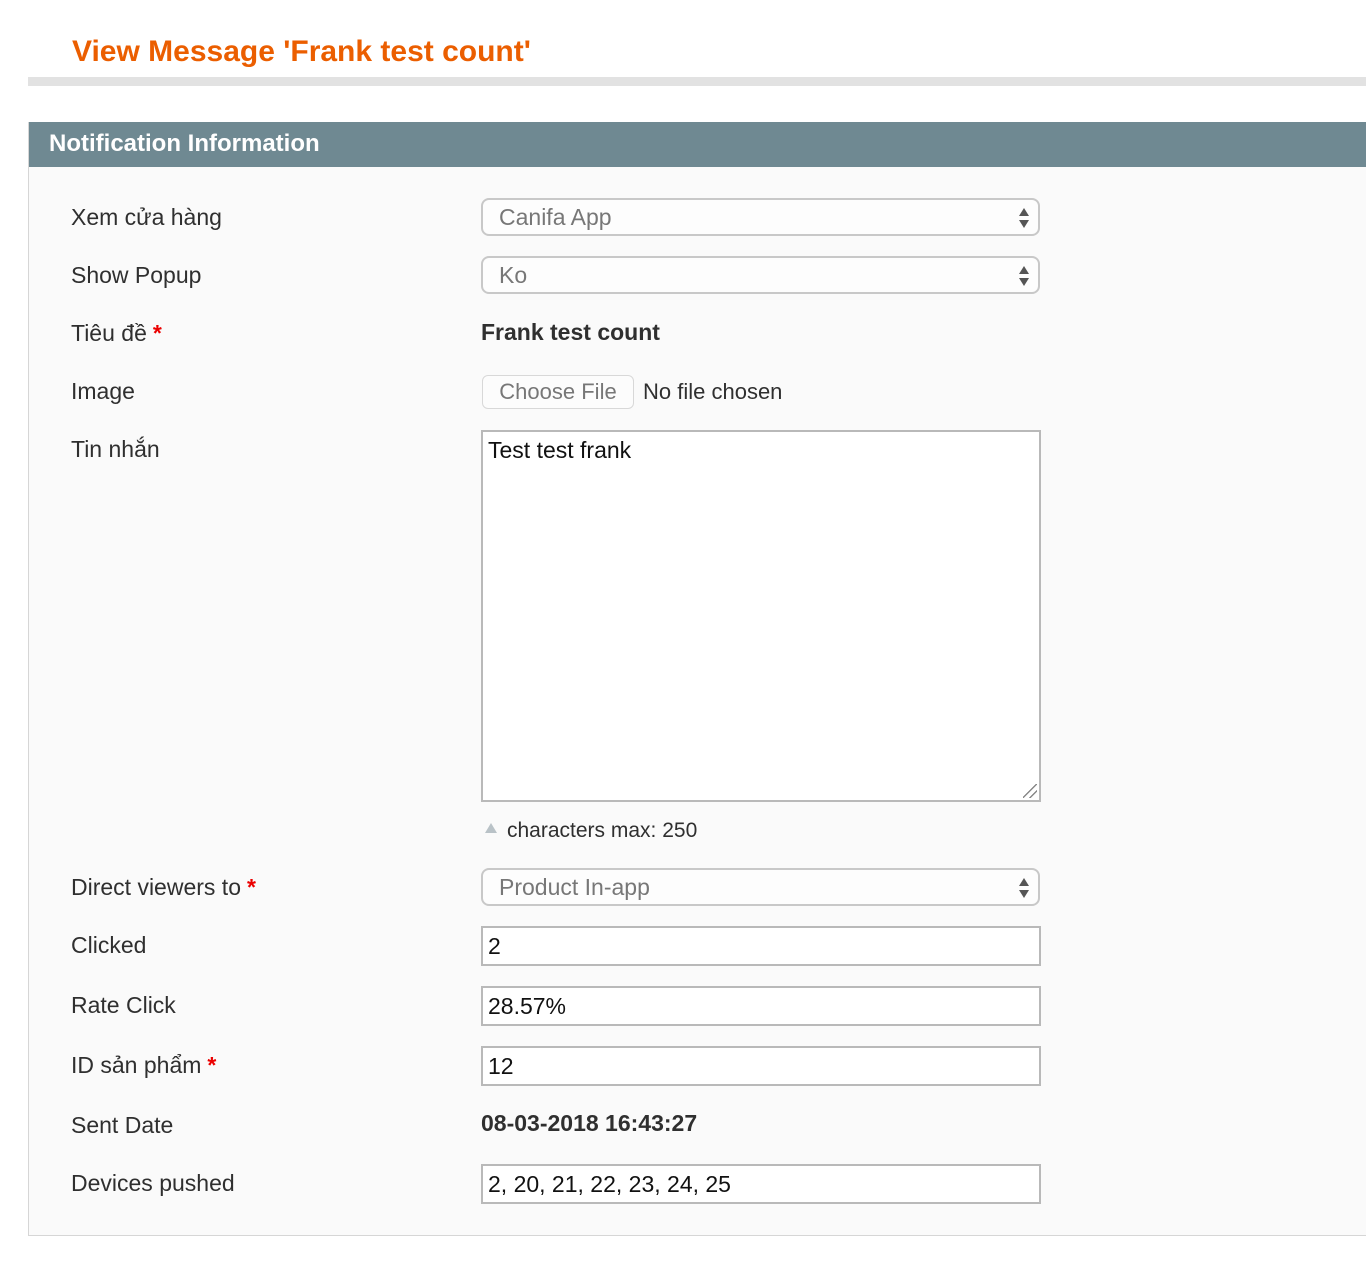 The width and height of the screenshot is (1366, 1274). Describe the element at coordinates (109, 945) in the screenshot. I see `clicked-label: Clicked` at that location.